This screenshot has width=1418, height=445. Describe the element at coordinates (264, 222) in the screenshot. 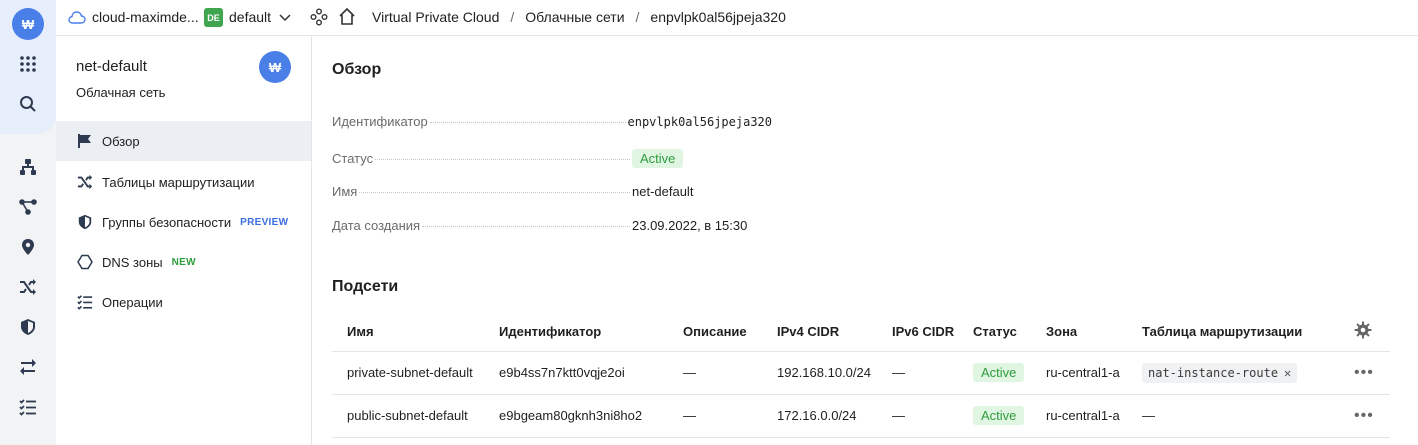

I see `preview-tag: PREVIEW` at that location.